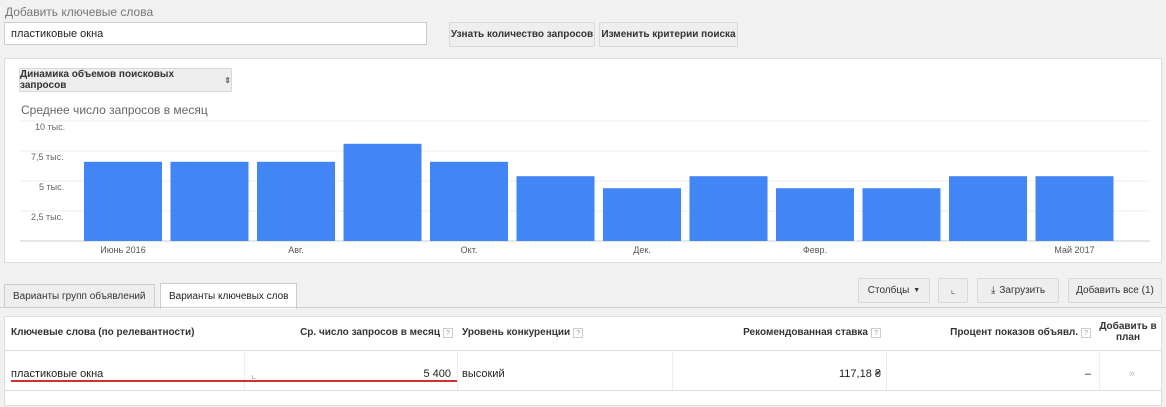 This screenshot has width=1166, height=407. I want to click on bar-Янв. 2017, so click(728, 208).